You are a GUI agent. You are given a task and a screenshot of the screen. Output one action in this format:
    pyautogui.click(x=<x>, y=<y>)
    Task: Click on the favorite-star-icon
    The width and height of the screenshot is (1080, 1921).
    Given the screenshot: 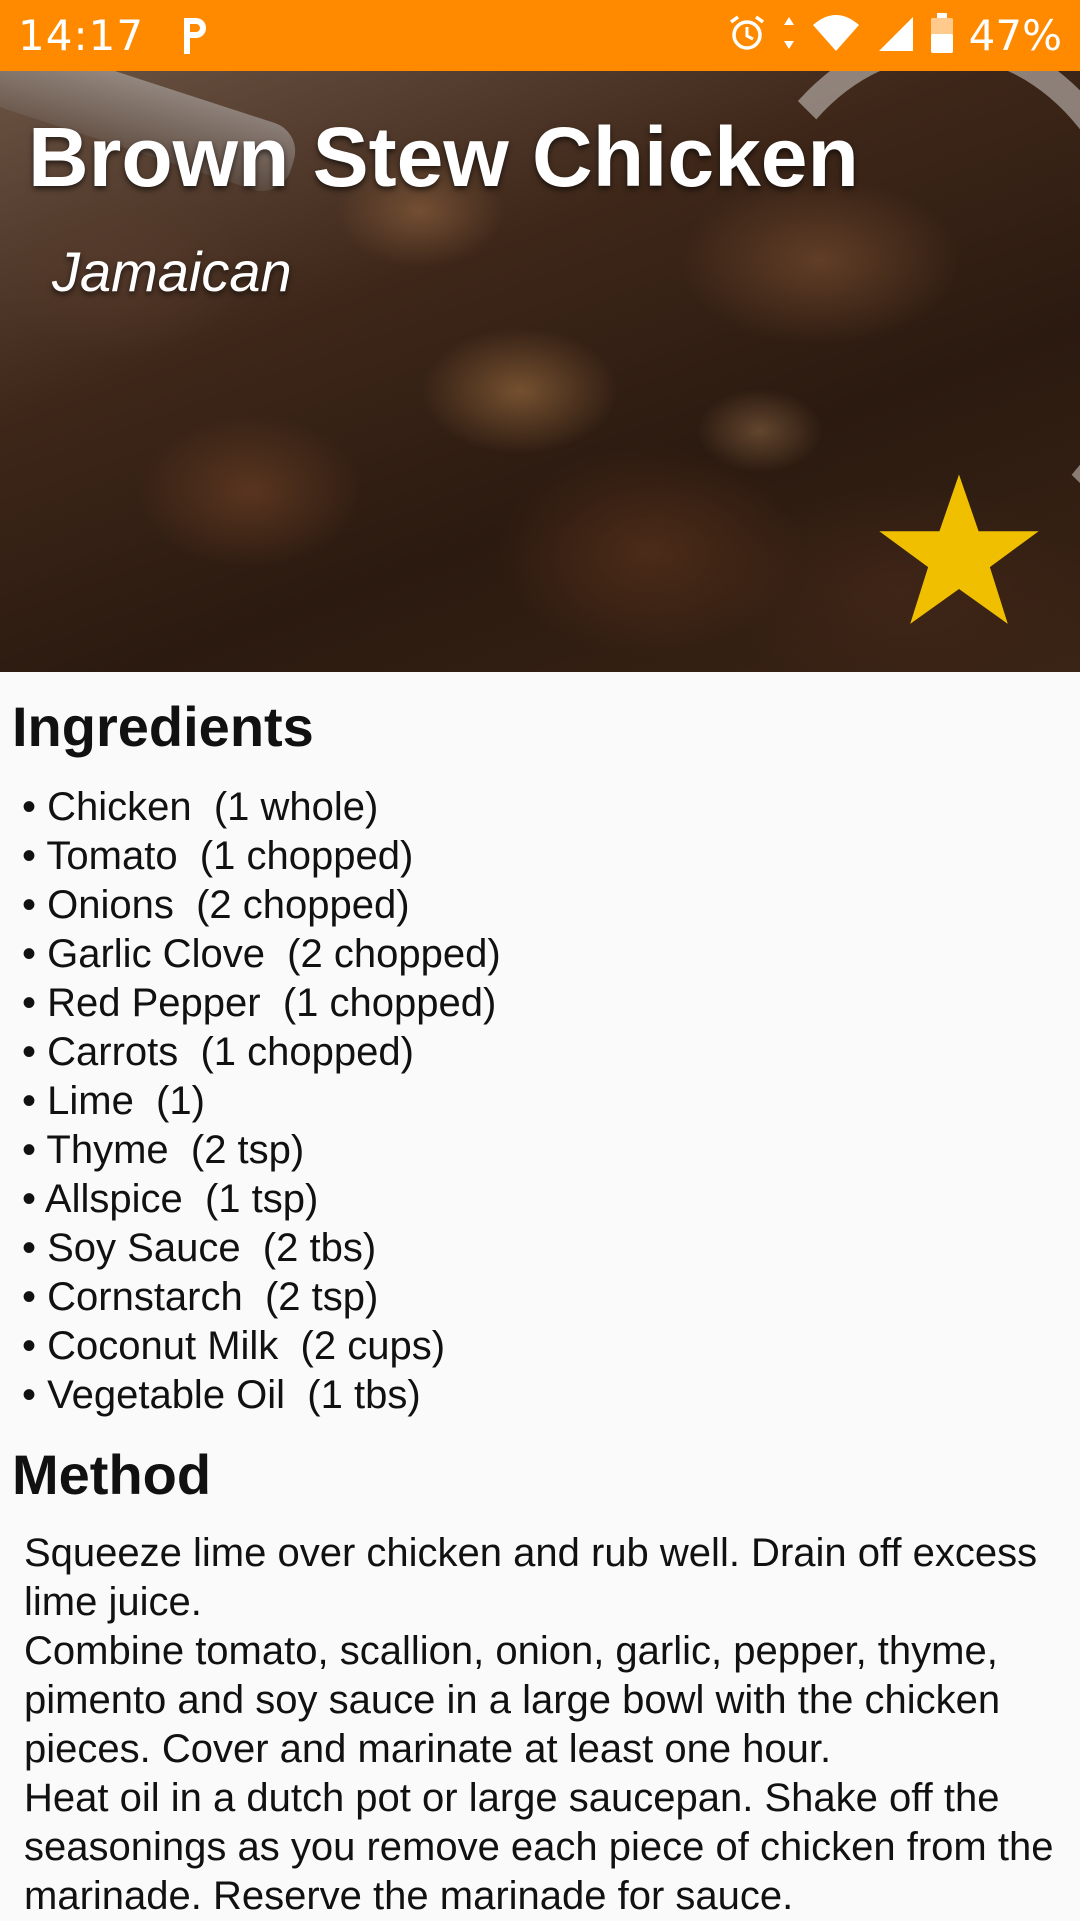 What is the action you would take?
    pyautogui.click(x=959, y=550)
    